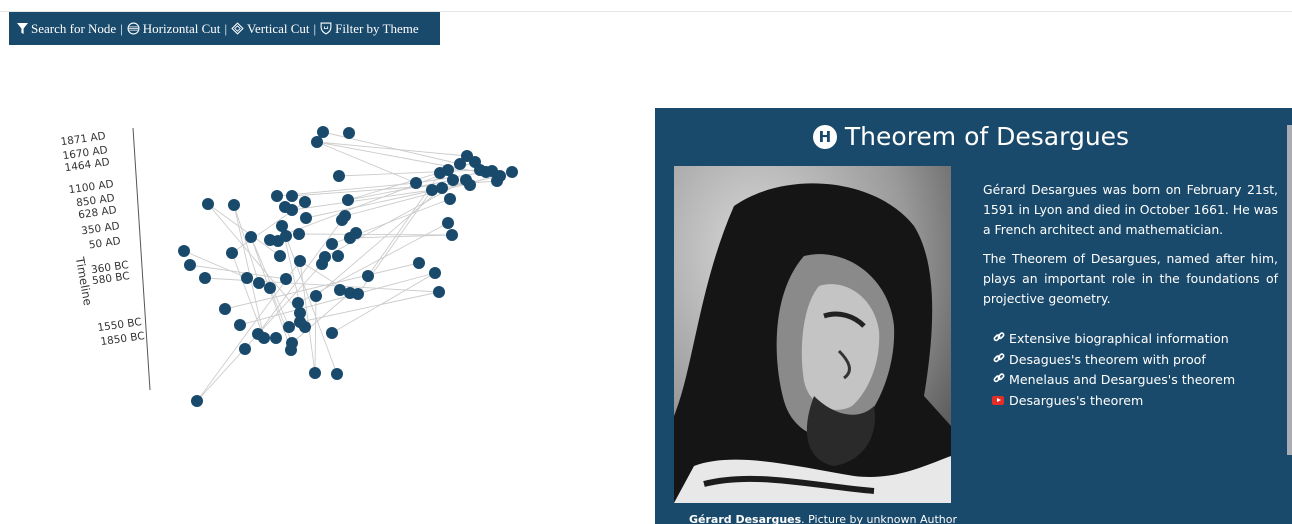 The height and width of the screenshot is (524, 1292). I want to click on timeline-axis, so click(141, 259).